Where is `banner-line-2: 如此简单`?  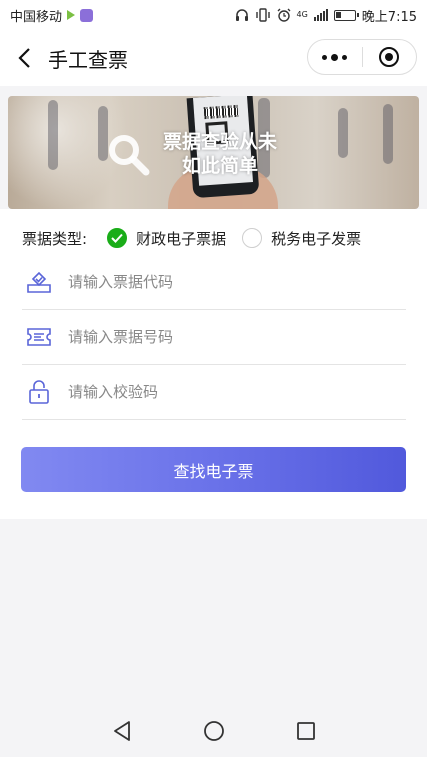 banner-line-2: 如此简单 is located at coordinates (219, 166).